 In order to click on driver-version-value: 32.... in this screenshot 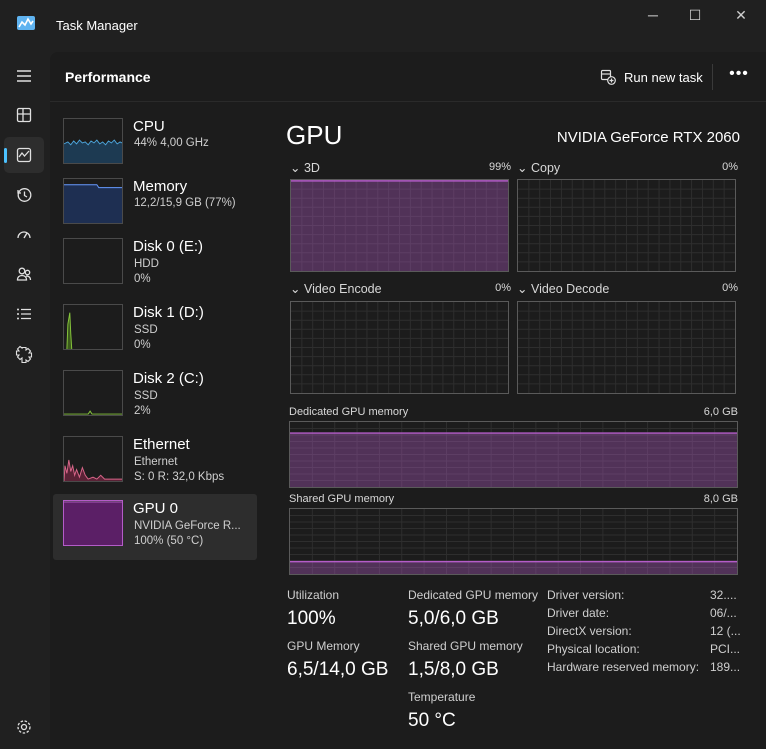, I will do `click(723, 595)`.